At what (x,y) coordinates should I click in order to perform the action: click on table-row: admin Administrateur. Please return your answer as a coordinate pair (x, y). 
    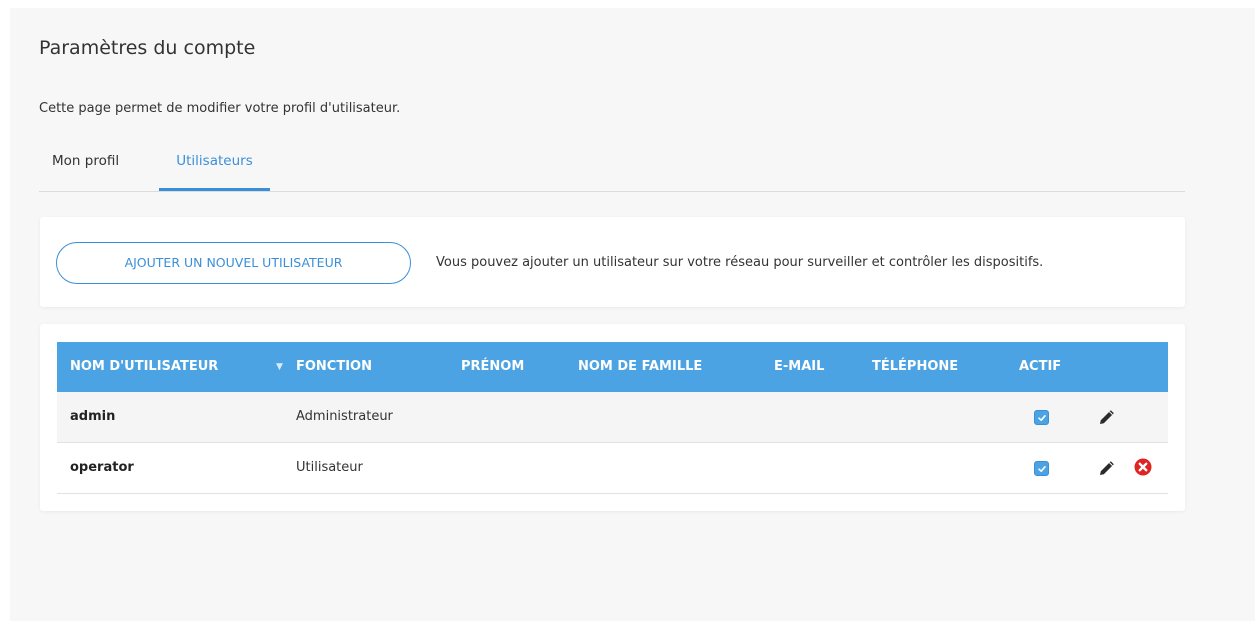
    Looking at the image, I should click on (612, 417).